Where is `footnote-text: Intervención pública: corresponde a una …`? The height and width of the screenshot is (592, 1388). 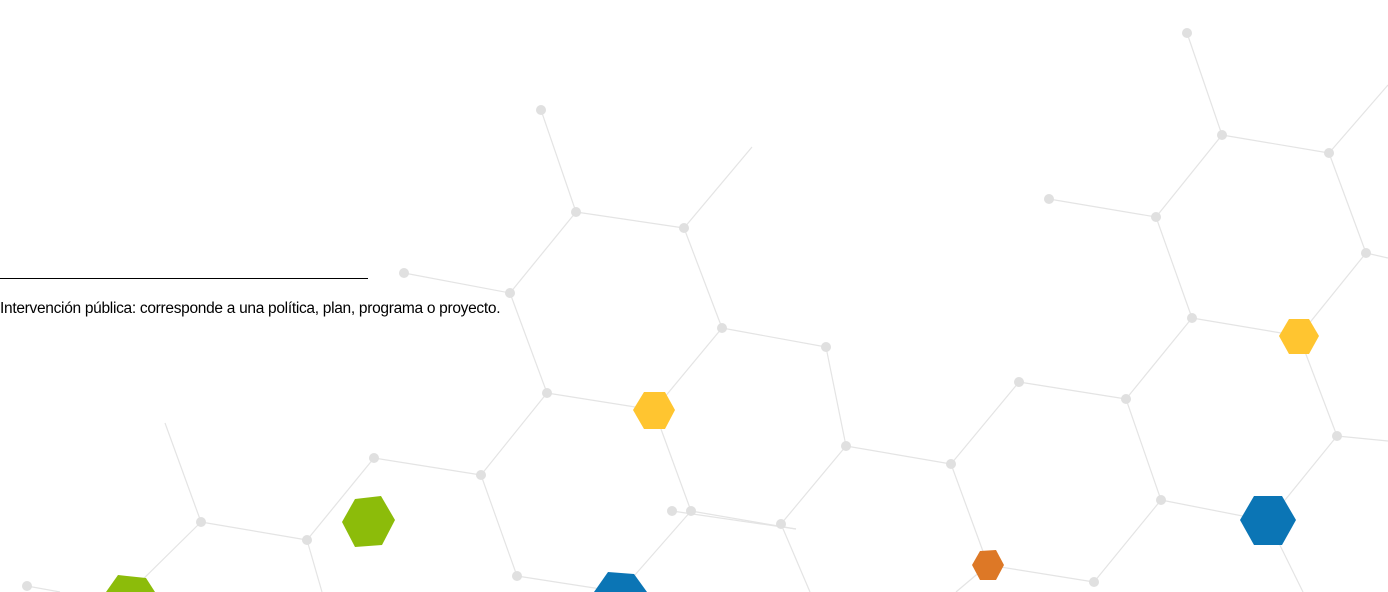
footnote-text: Intervención pública: corresponde a una … is located at coordinates (250, 308).